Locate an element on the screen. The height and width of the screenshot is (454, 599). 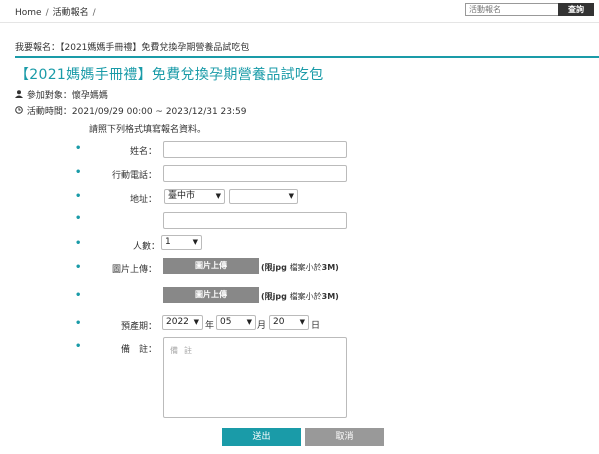
name-label: 姓名： is located at coordinates (143, 152).